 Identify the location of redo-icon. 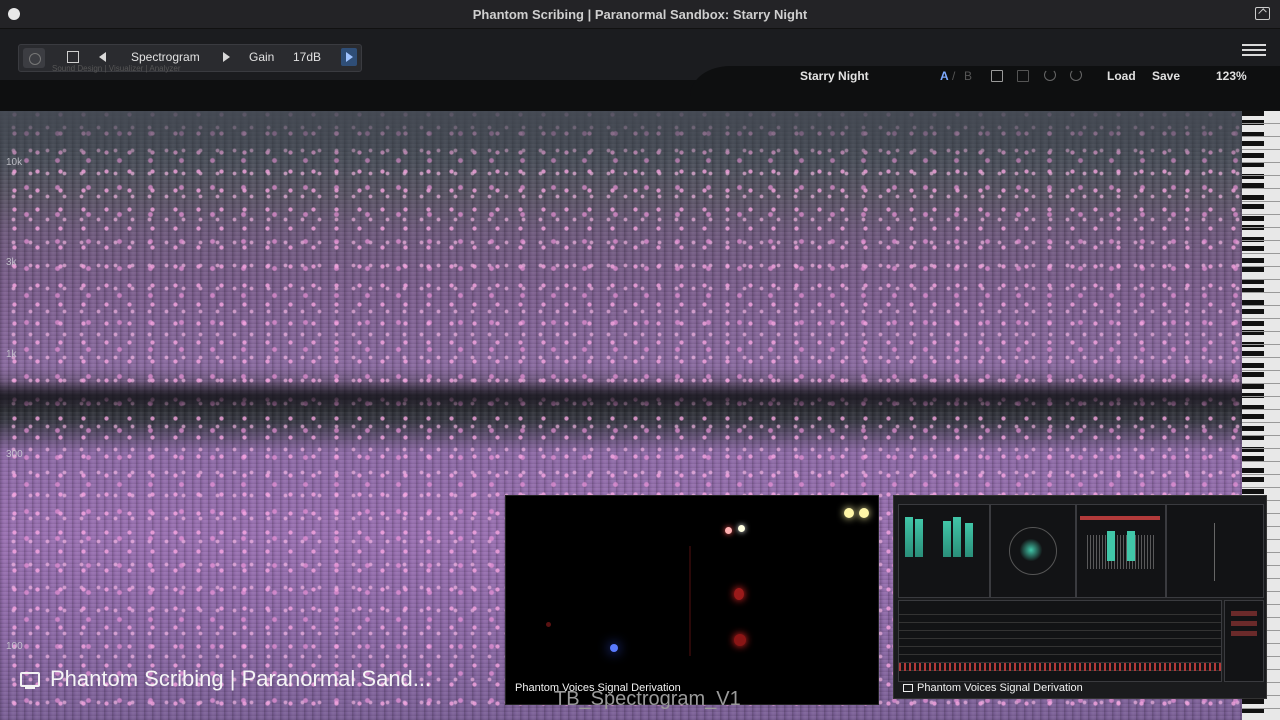
(1076, 75).